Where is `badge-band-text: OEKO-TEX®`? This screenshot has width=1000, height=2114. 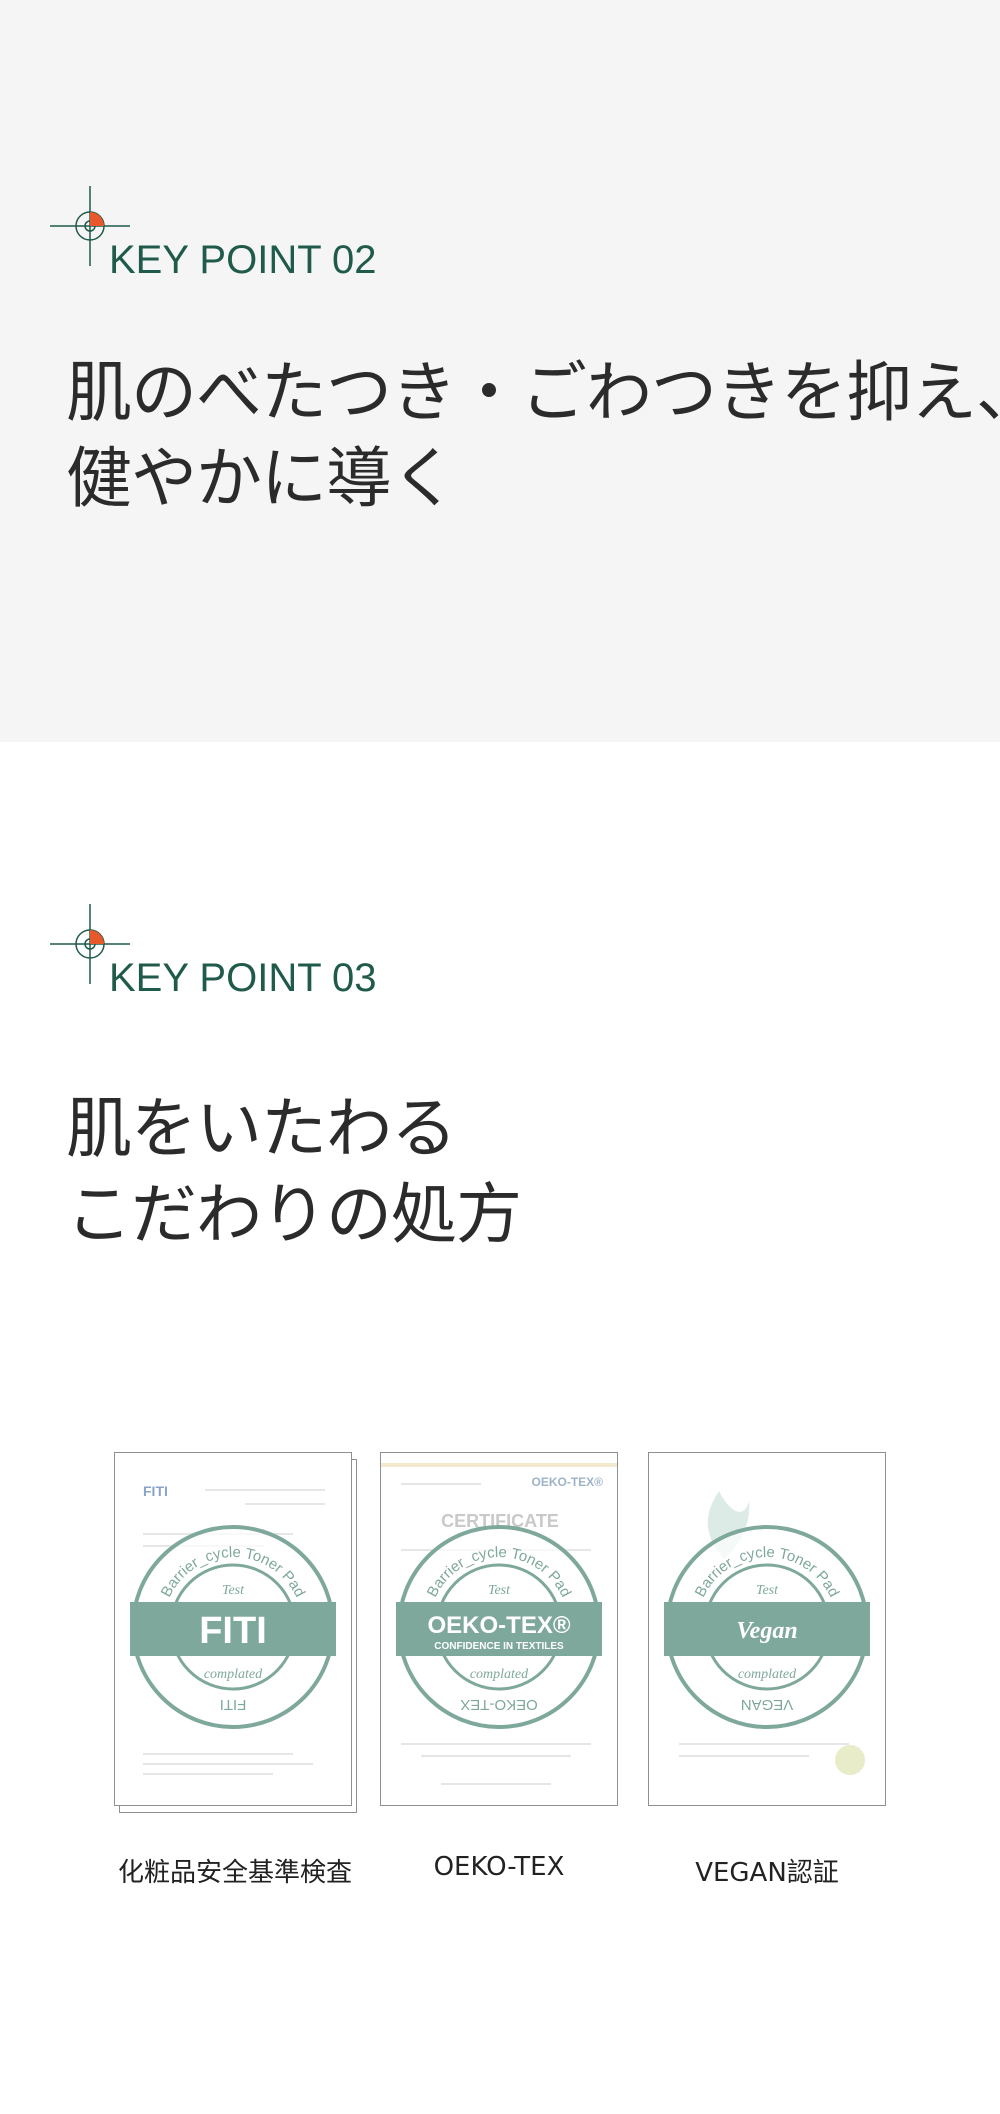 badge-band-text: OEKO-TEX® is located at coordinates (498, 1625).